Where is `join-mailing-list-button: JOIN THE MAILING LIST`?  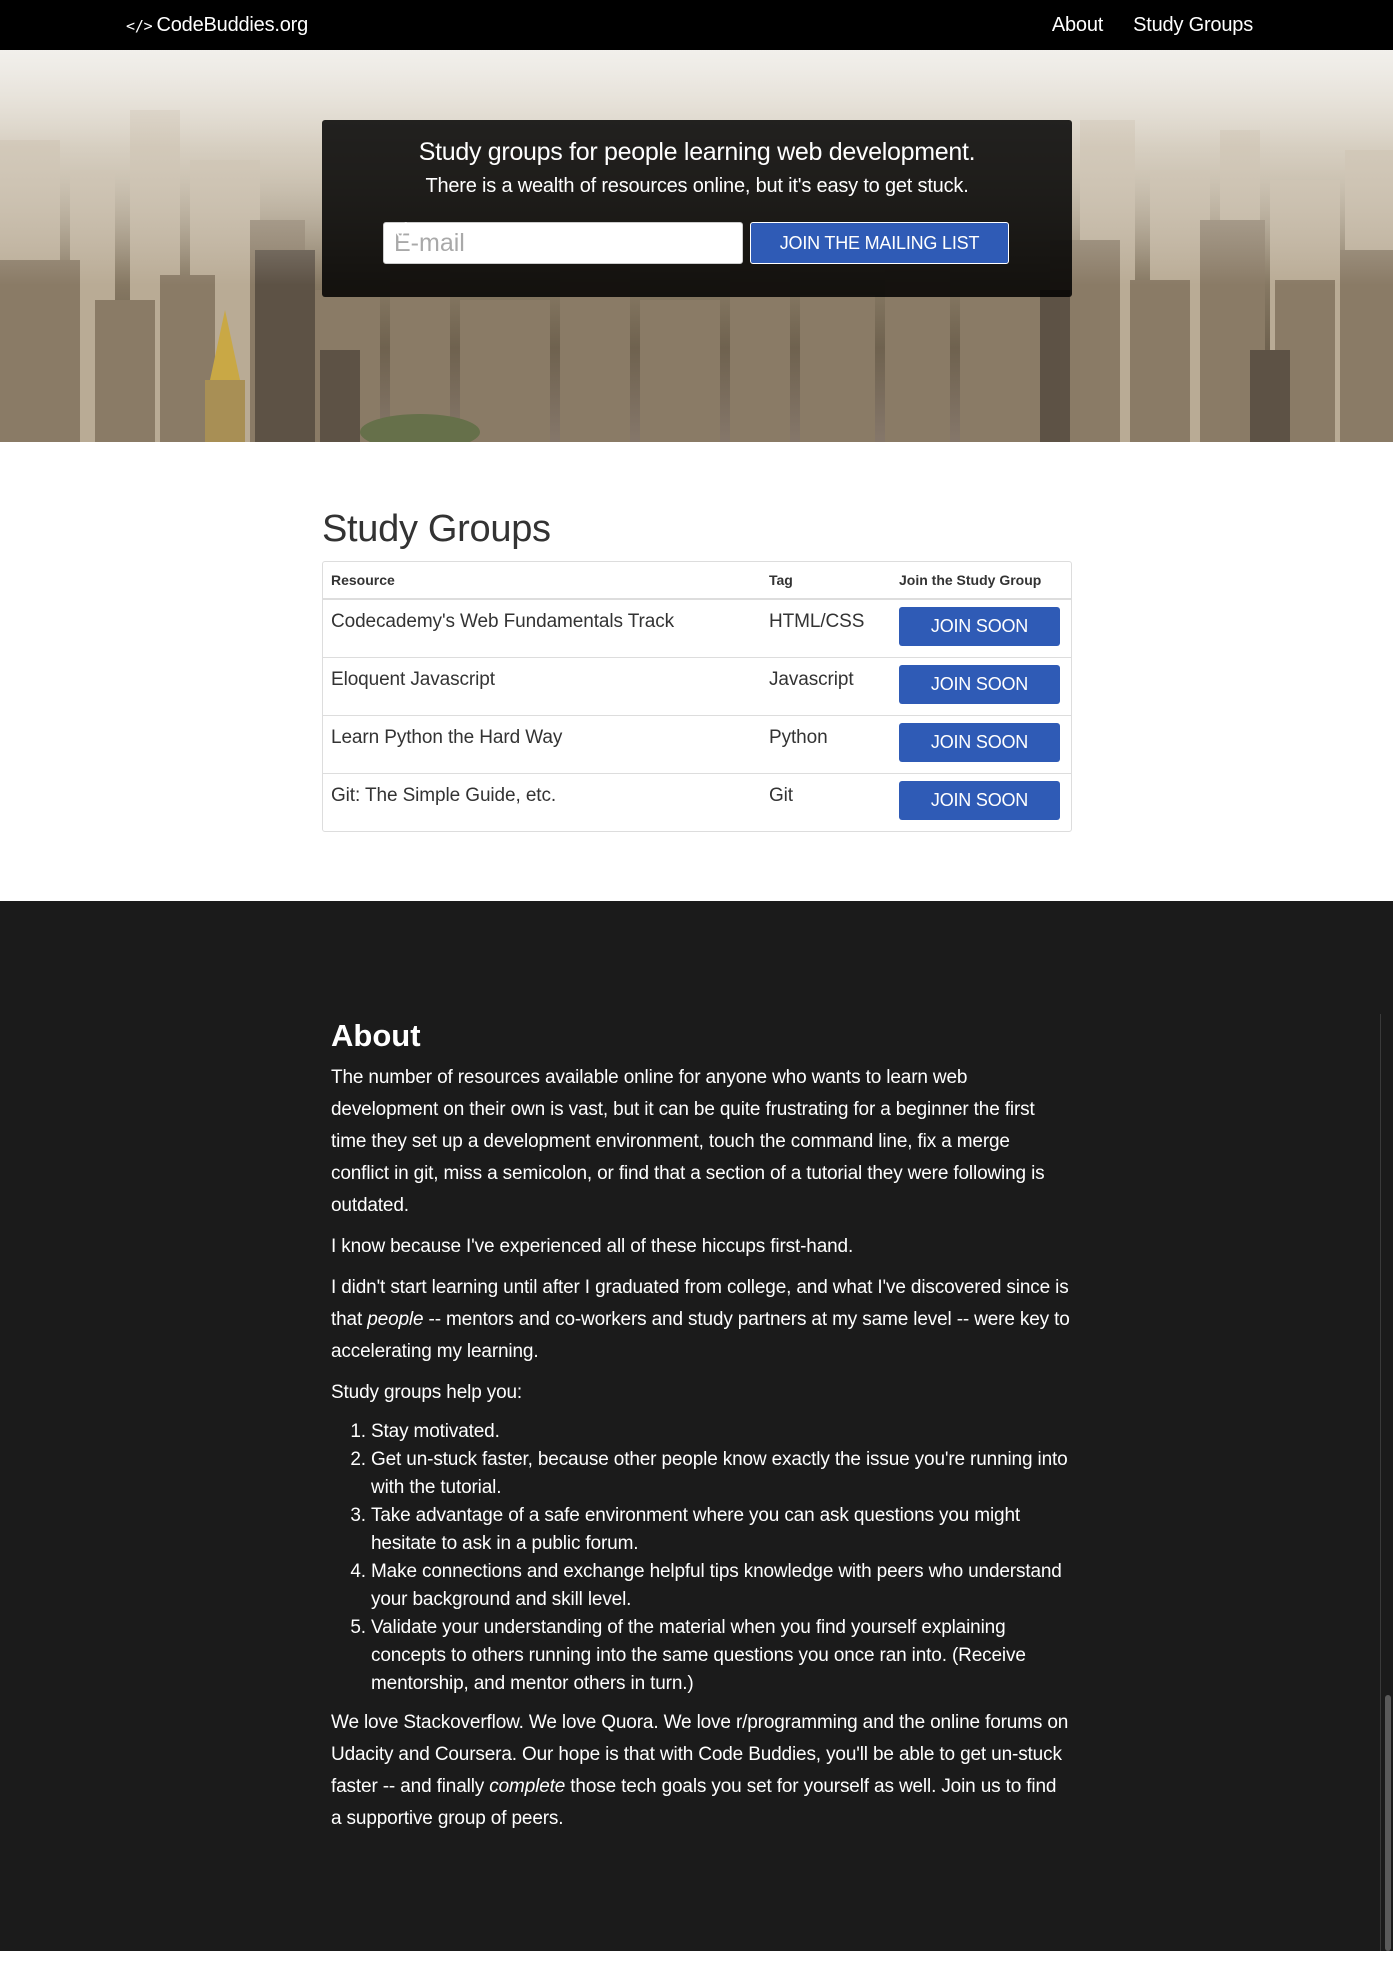 join-mailing-list-button: JOIN THE MAILING LIST is located at coordinates (699, 243).